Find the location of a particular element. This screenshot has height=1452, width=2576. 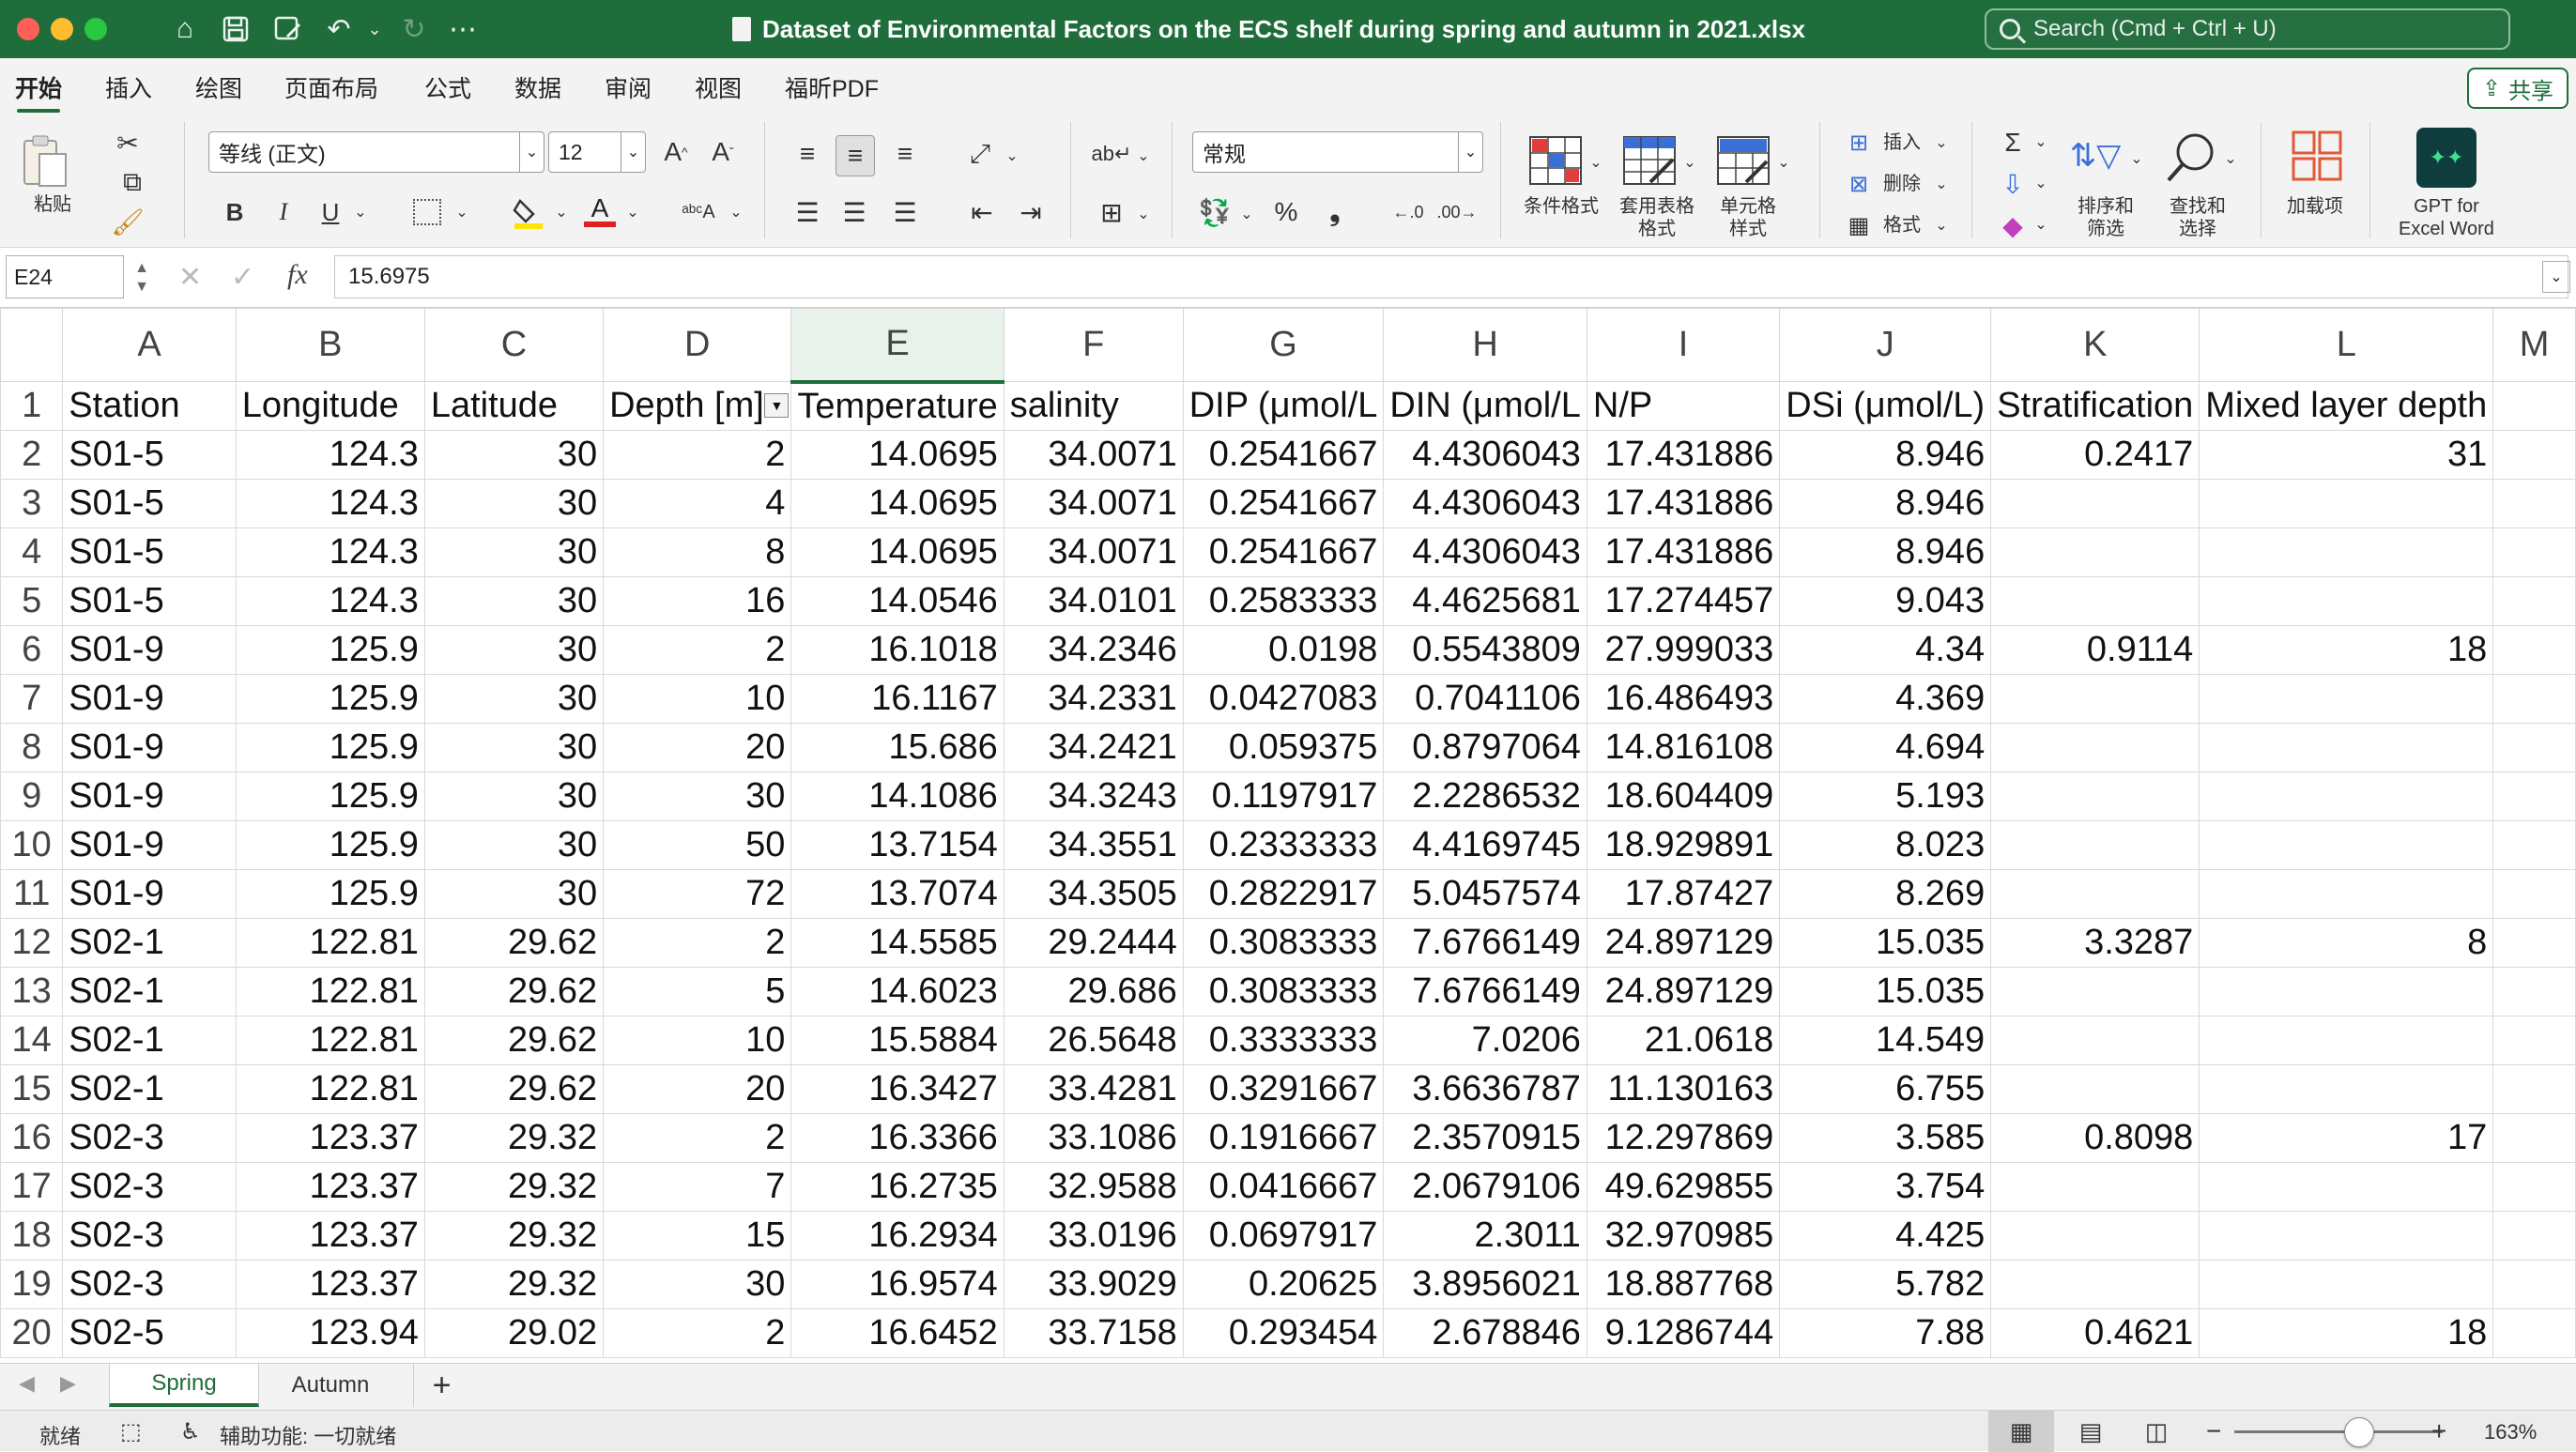

cell-c11: 30 is located at coordinates (514, 894).